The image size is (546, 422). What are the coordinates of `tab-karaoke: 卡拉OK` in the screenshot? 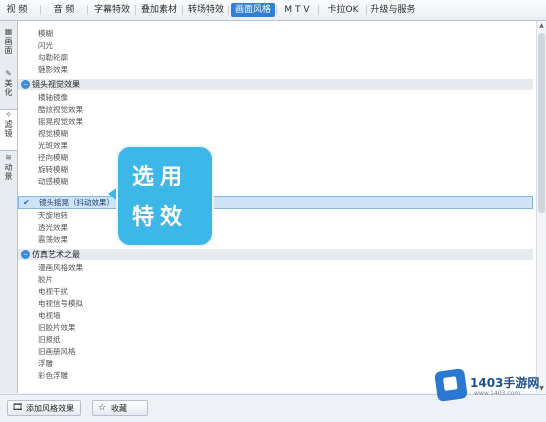 It's located at (343, 10).